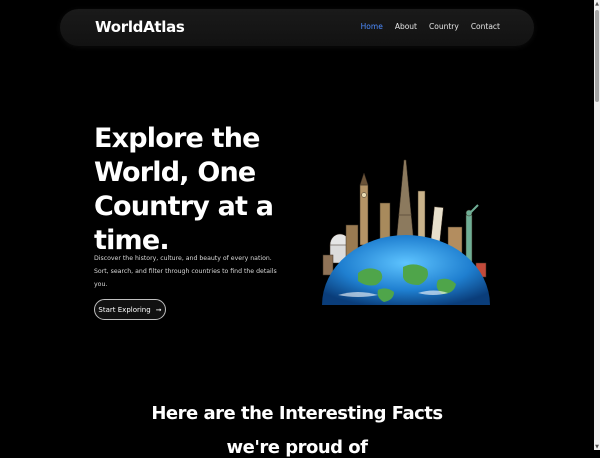 The width and height of the screenshot is (600, 458). What do you see at coordinates (372, 26) in the screenshot?
I see `nav-link-home: Home` at bounding box center [372, 26].